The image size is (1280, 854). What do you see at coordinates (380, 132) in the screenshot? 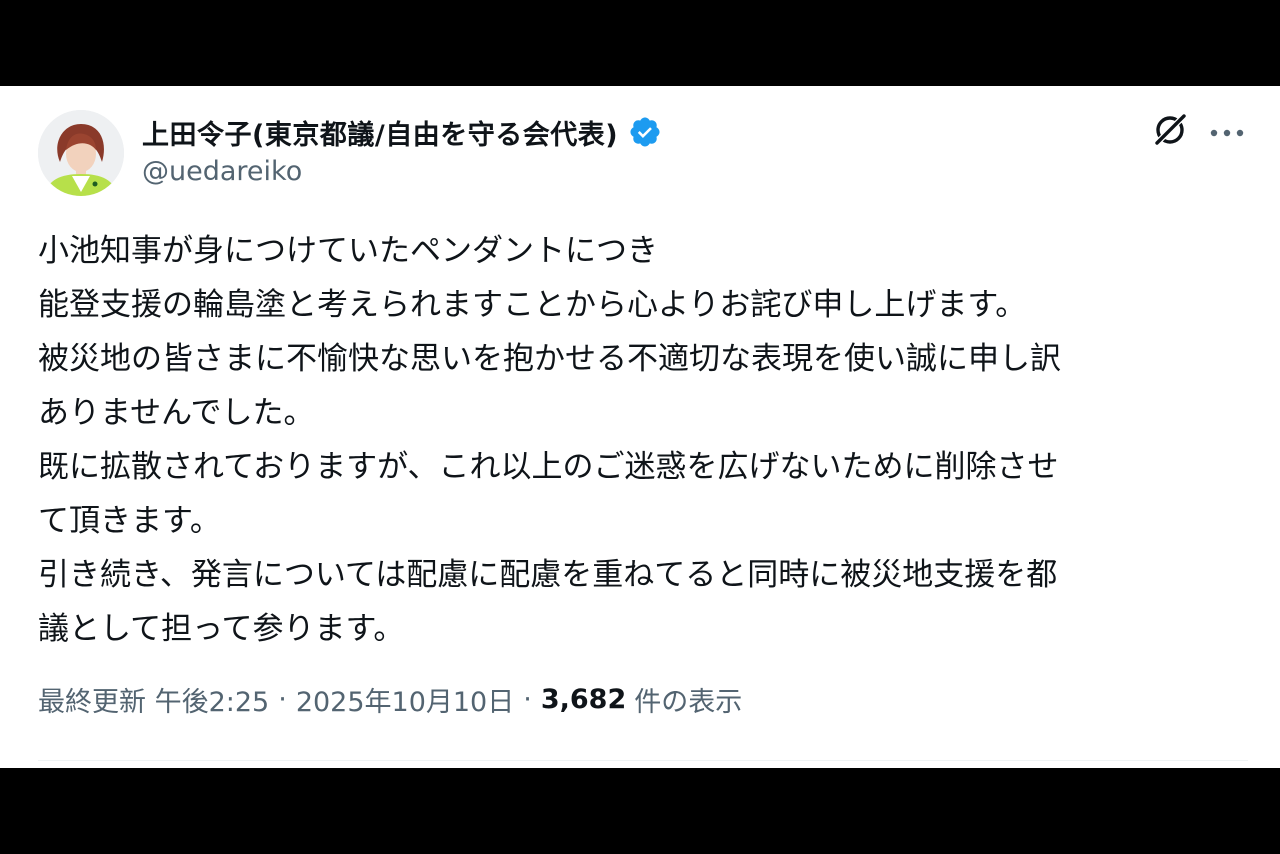
I see `author-display-name: 上田令子(東京都議/自由を守る会代表)` at bounding box center [380, 132].